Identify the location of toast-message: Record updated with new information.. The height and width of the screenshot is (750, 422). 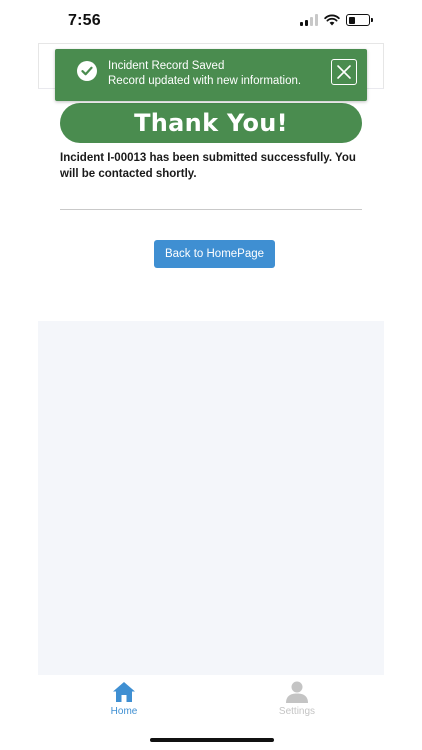
(205, 81).